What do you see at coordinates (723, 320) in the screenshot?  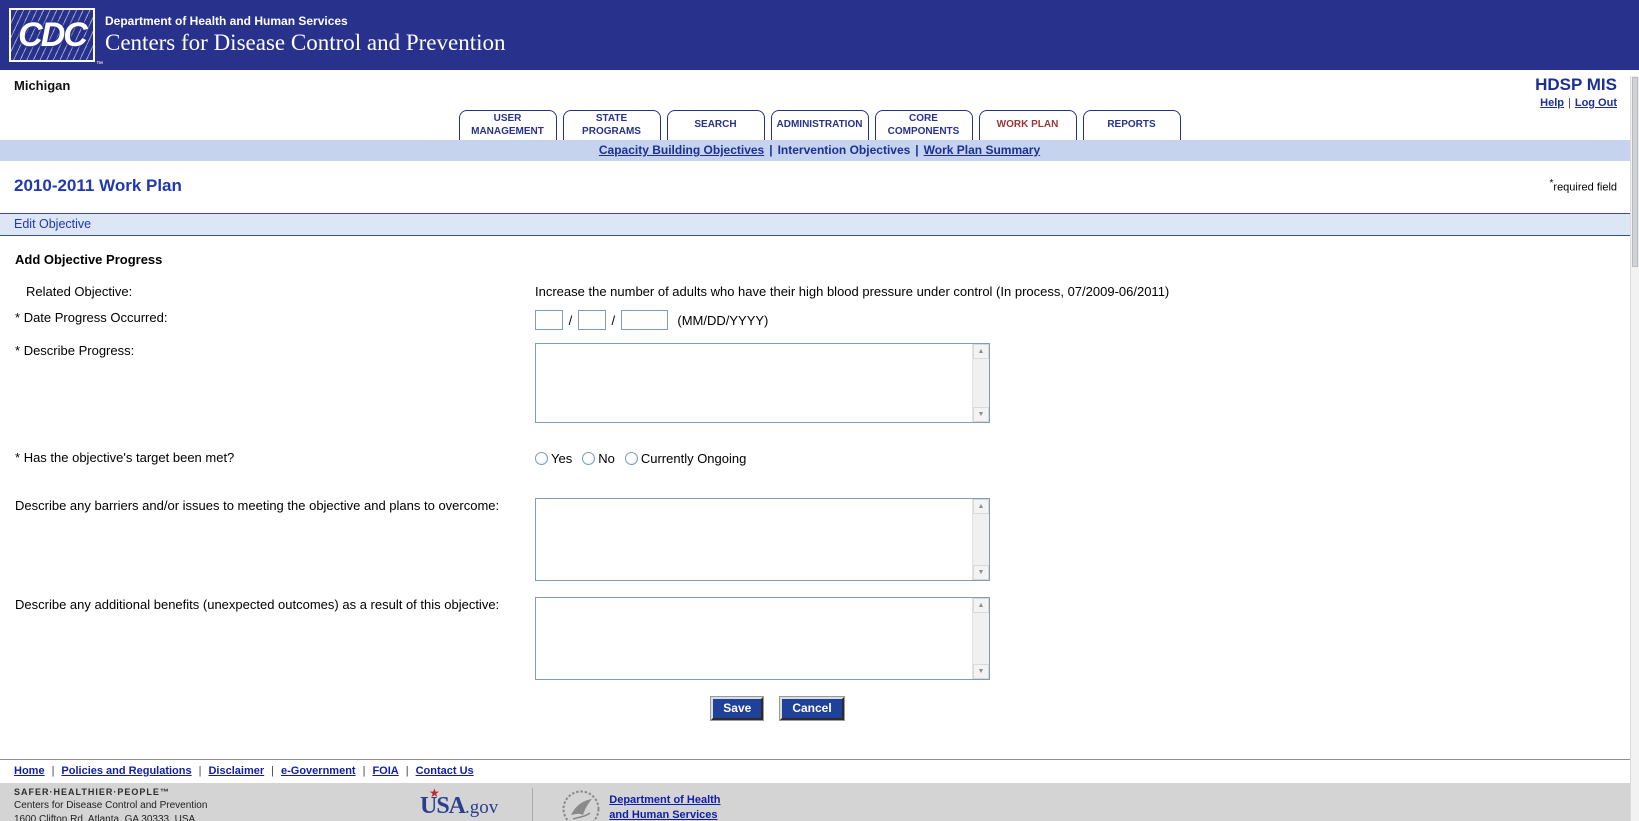 I see `date-format-hint: (MM/DD/YYYY)` at bounding box center [723, 320].